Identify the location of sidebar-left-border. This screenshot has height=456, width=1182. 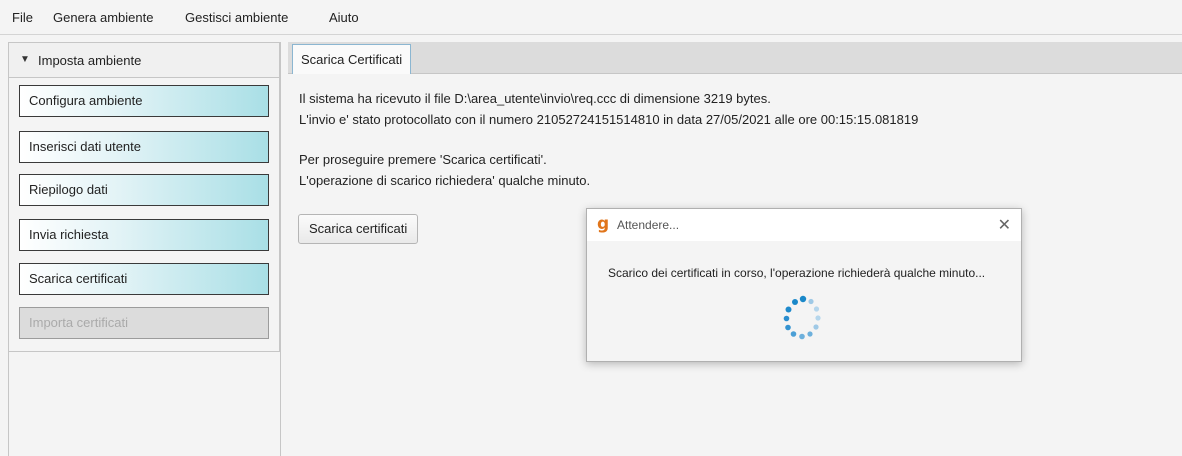
(8, 404).